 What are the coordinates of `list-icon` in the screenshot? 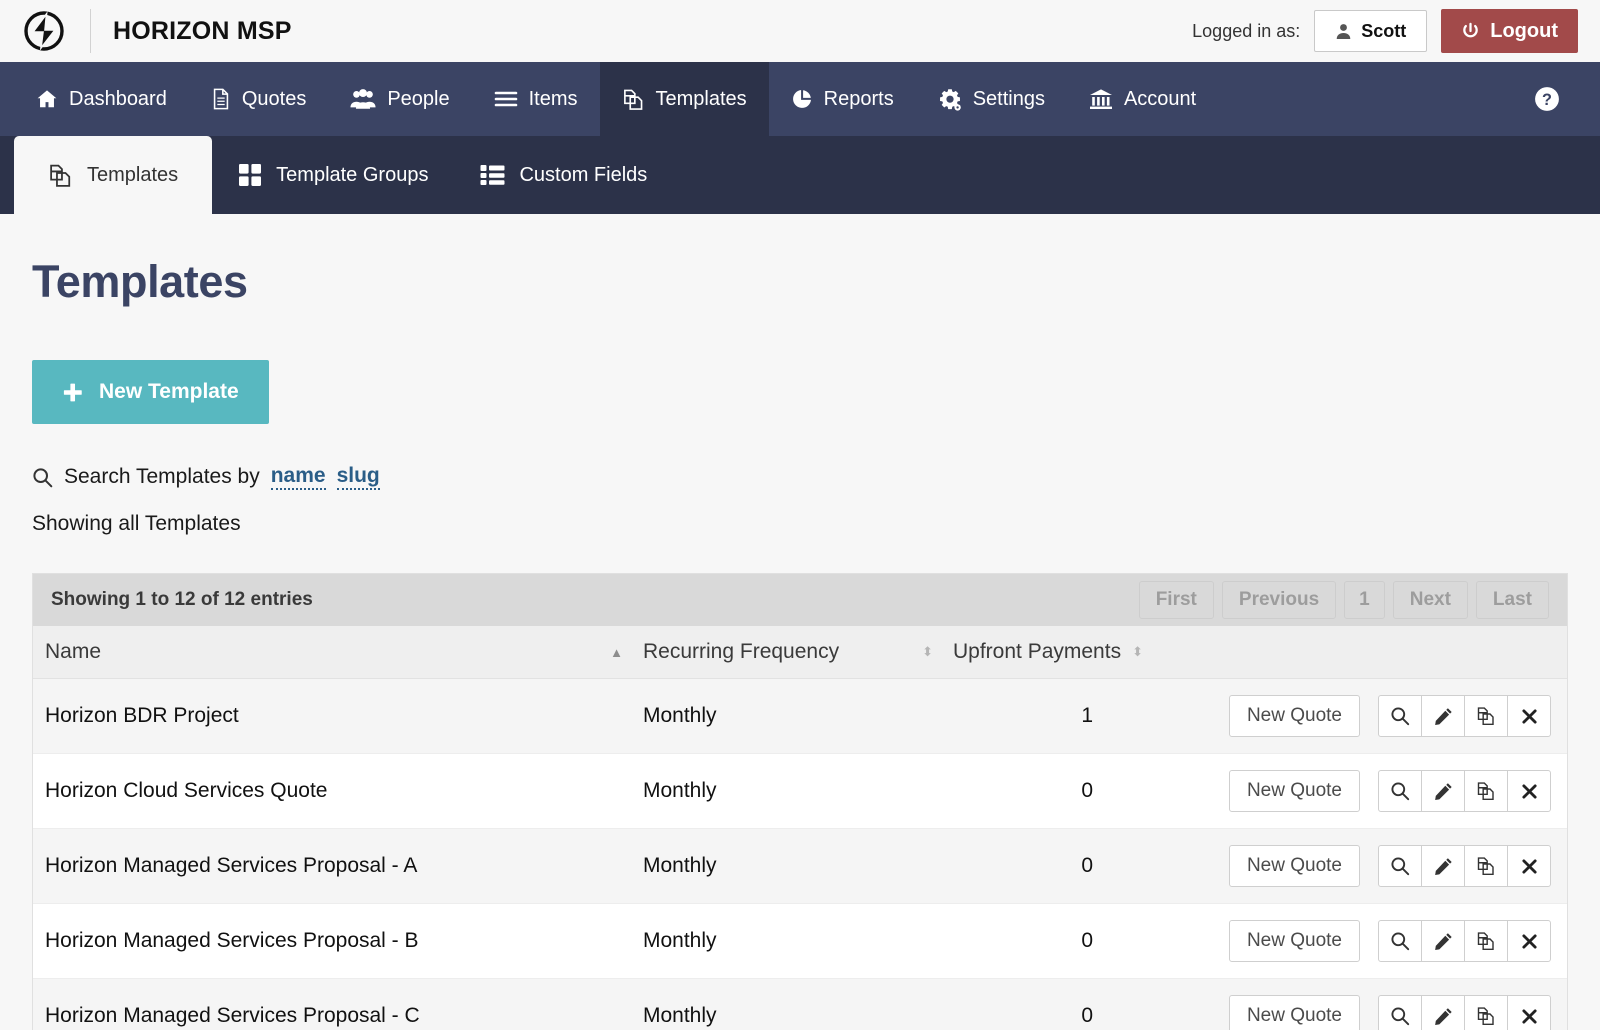 It's located at (506, 99).